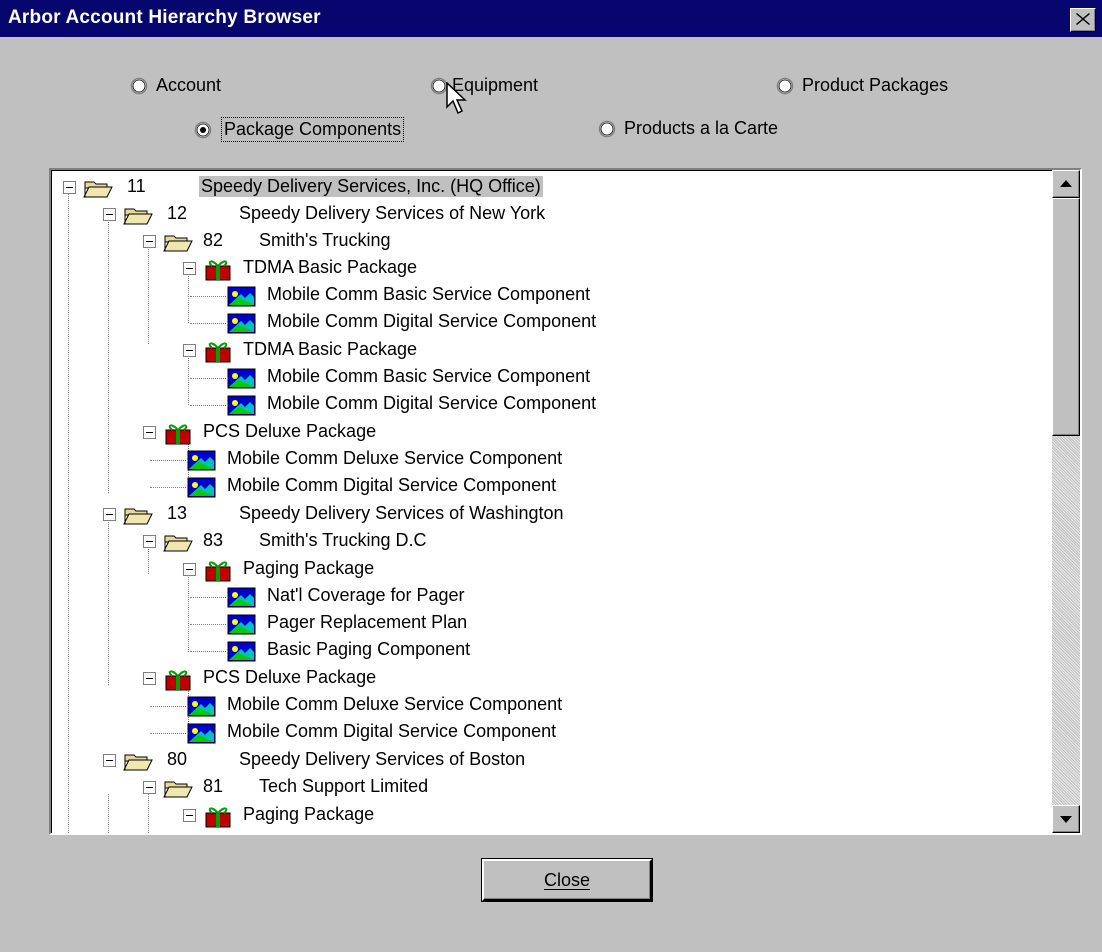 Image resolution: width=1102 pixels, height=952 pixels. I want to click on account-number: 83, so click(213, 540).